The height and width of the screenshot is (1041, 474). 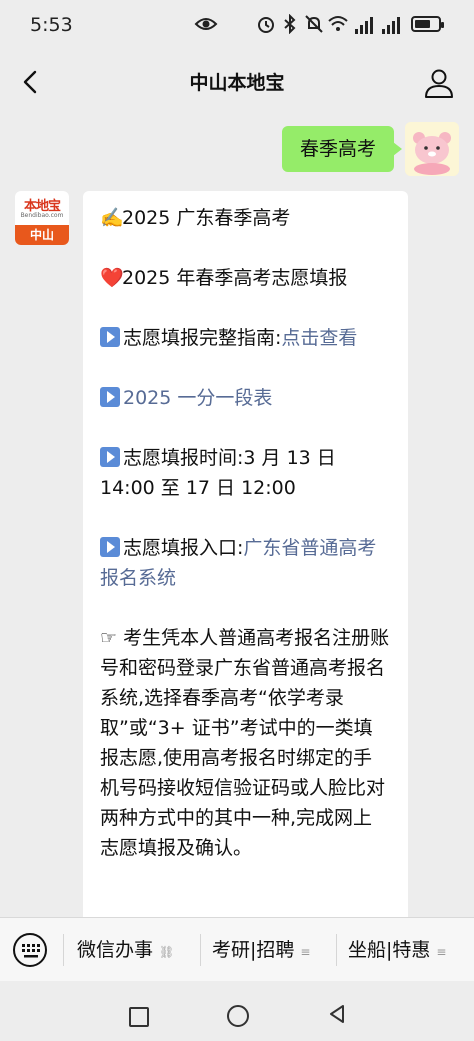 What do you see at coordinates (125, 950) in the screenshot?
I see `menu-item-wechat-services: 微信办事 ⛓` at bounding box center [125, 950].